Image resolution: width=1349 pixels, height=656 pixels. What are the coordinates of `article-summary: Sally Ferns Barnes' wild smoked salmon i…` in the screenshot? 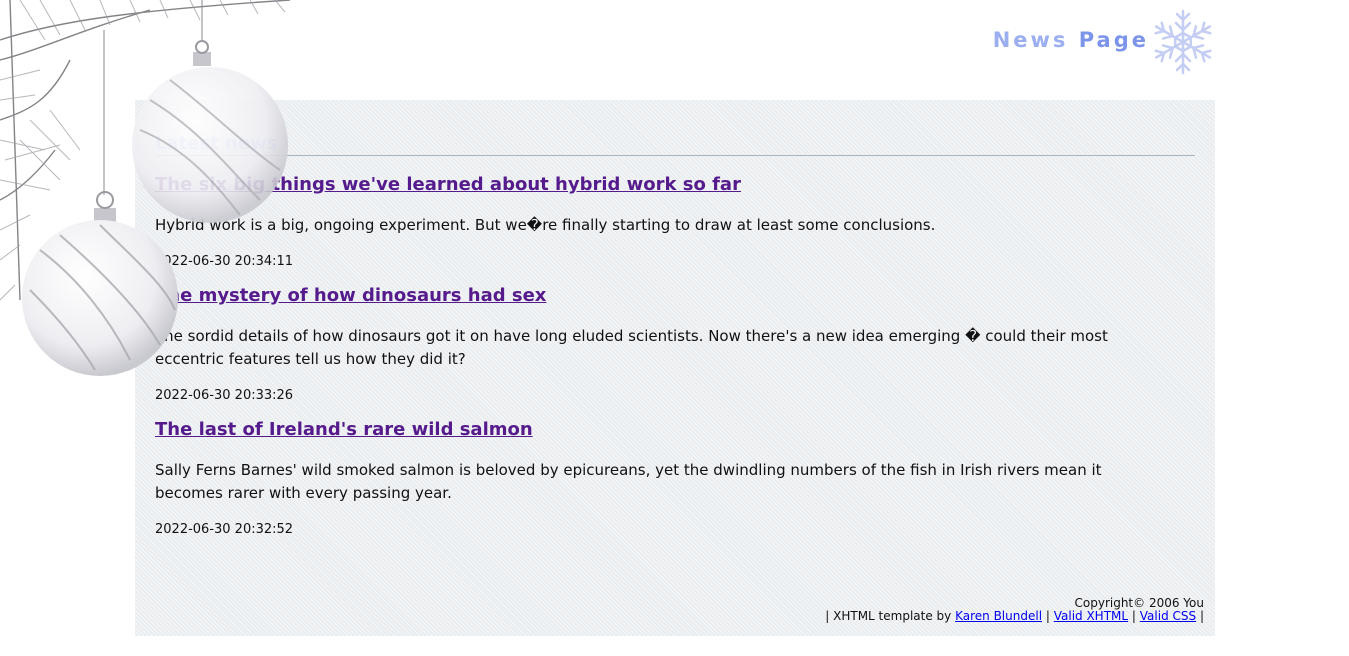 It's located at (628, 481).